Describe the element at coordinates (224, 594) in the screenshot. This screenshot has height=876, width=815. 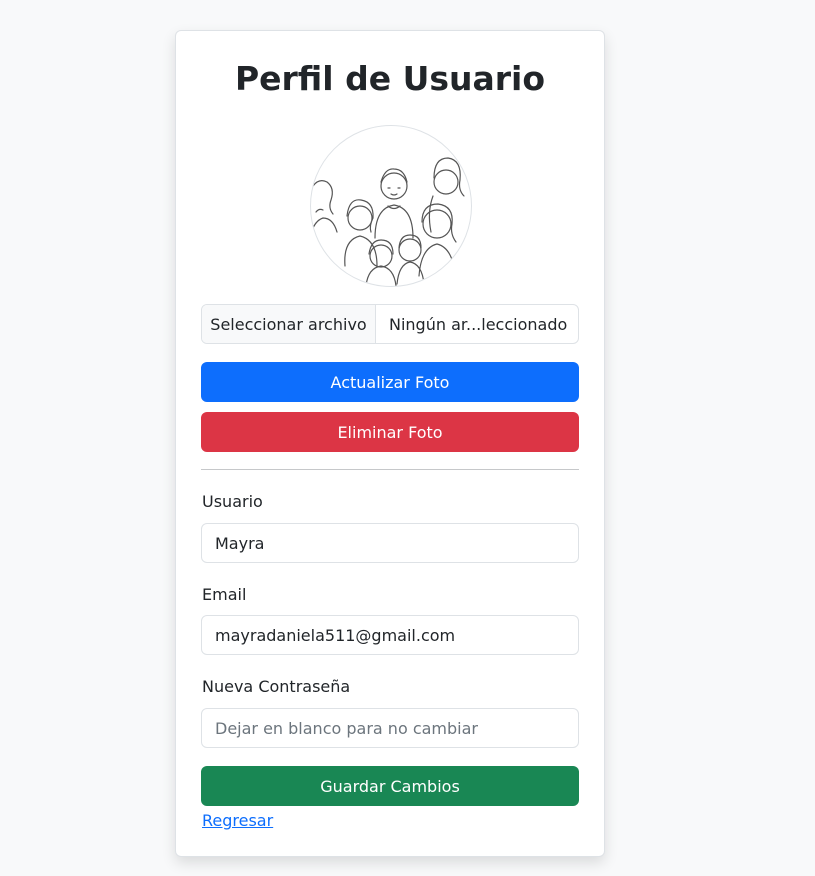
I see `email-label: Email` at that location.